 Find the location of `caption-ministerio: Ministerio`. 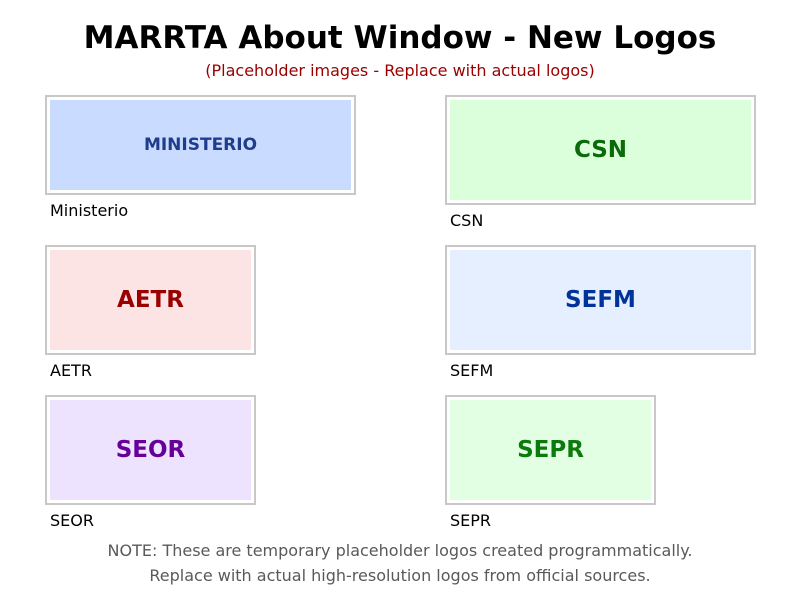

caption-ministerio: Ministerio is located at coordinates (89, 210).